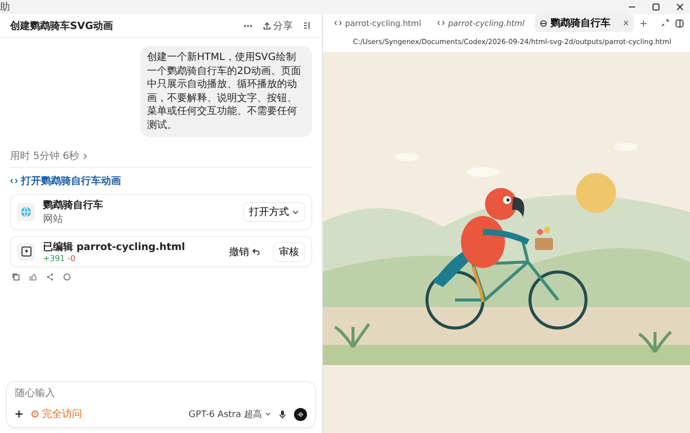 Image resolution: width=690 pixels, height=433 pixels. I want to click on more-icon, so click(248, 26).